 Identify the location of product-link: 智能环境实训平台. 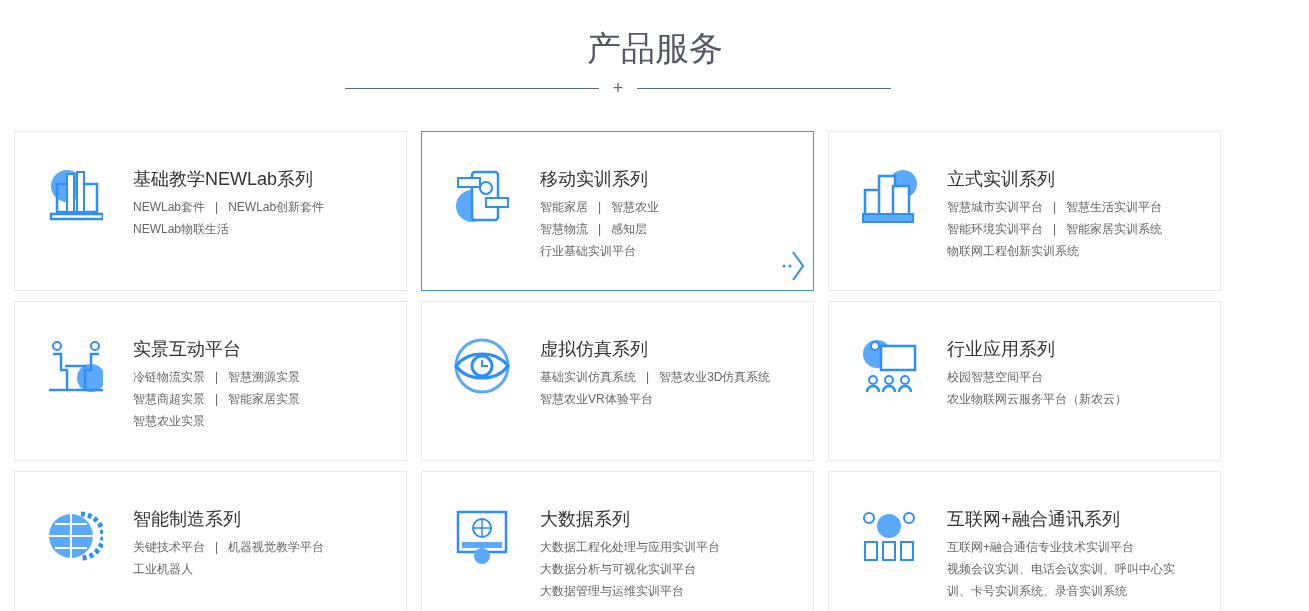
(995, 229).